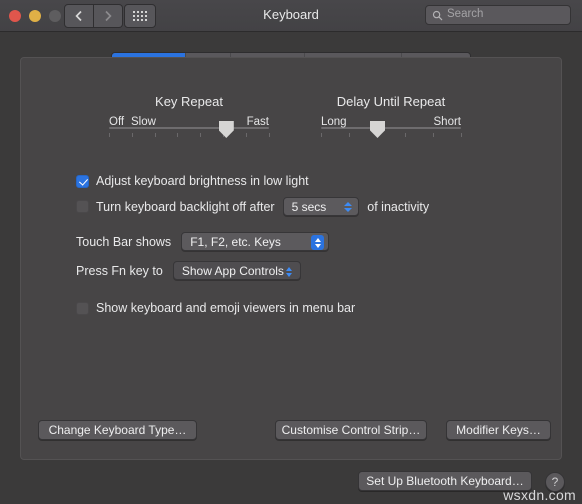 The width and height of the screenshot is (582, 504). I want to click on title-bar: Keyboard Search, so click(291, 16).